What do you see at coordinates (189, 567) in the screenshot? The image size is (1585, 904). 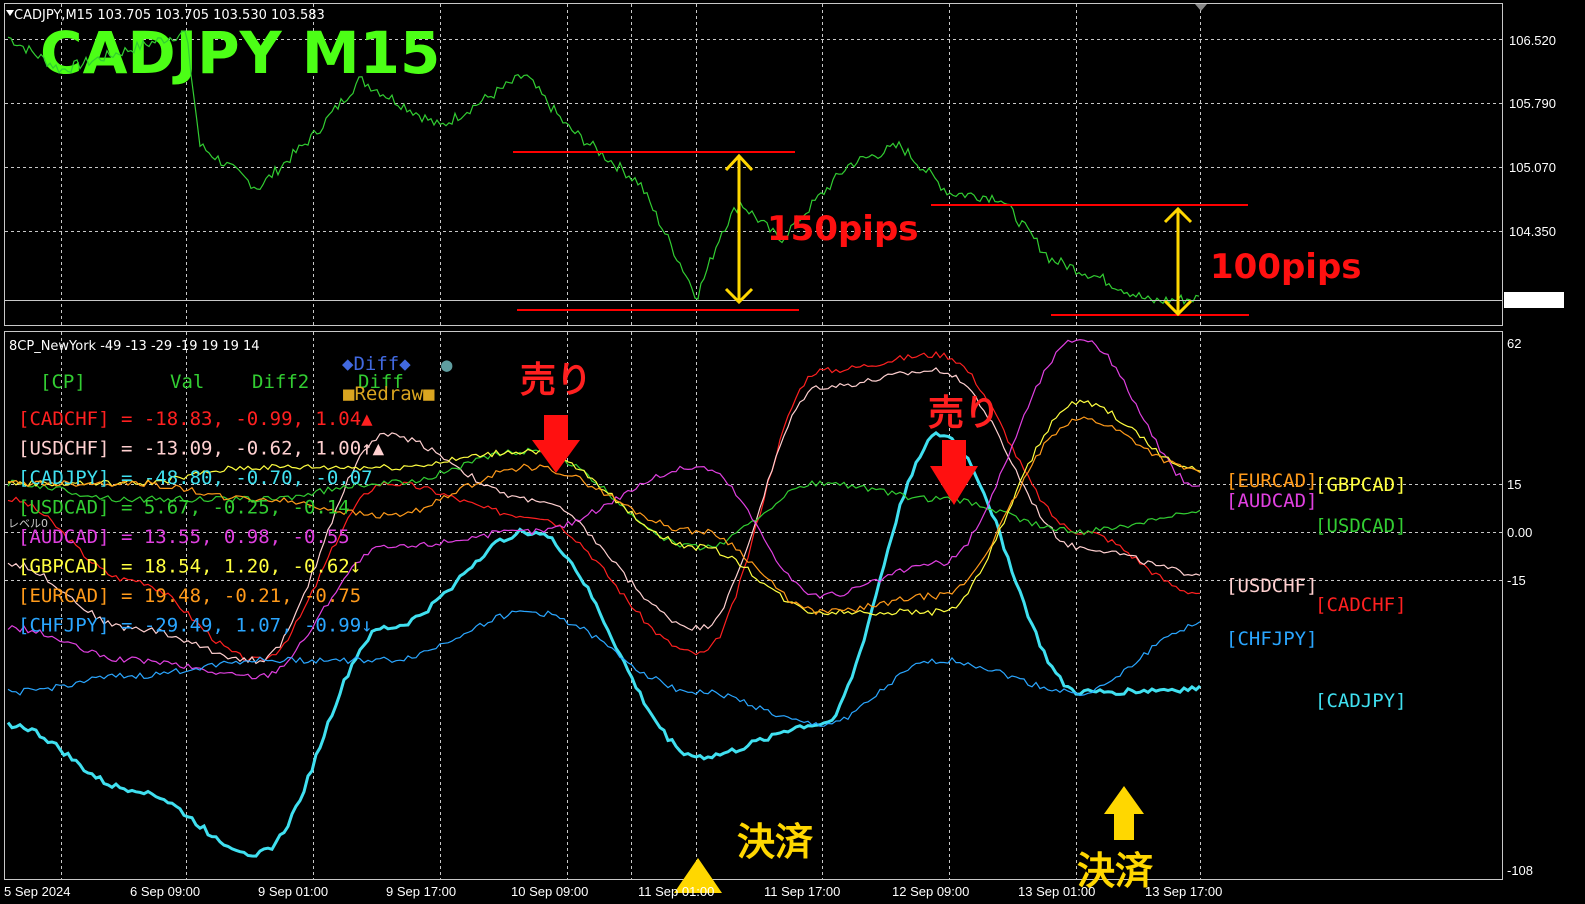 I see `indicator-row: [GBPCAD] = 18.54, 1.20, -0.62↓` at bounding box center [189, 567].